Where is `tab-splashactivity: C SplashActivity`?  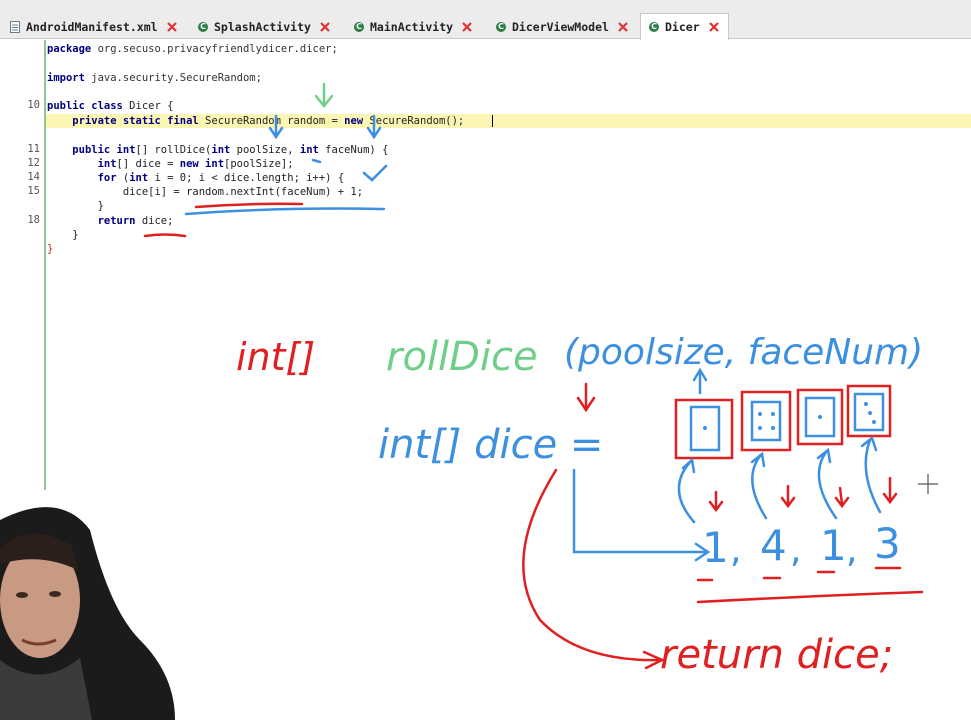
tab-splashactivity: C SplashActivity is located at coordinates (264, 26).